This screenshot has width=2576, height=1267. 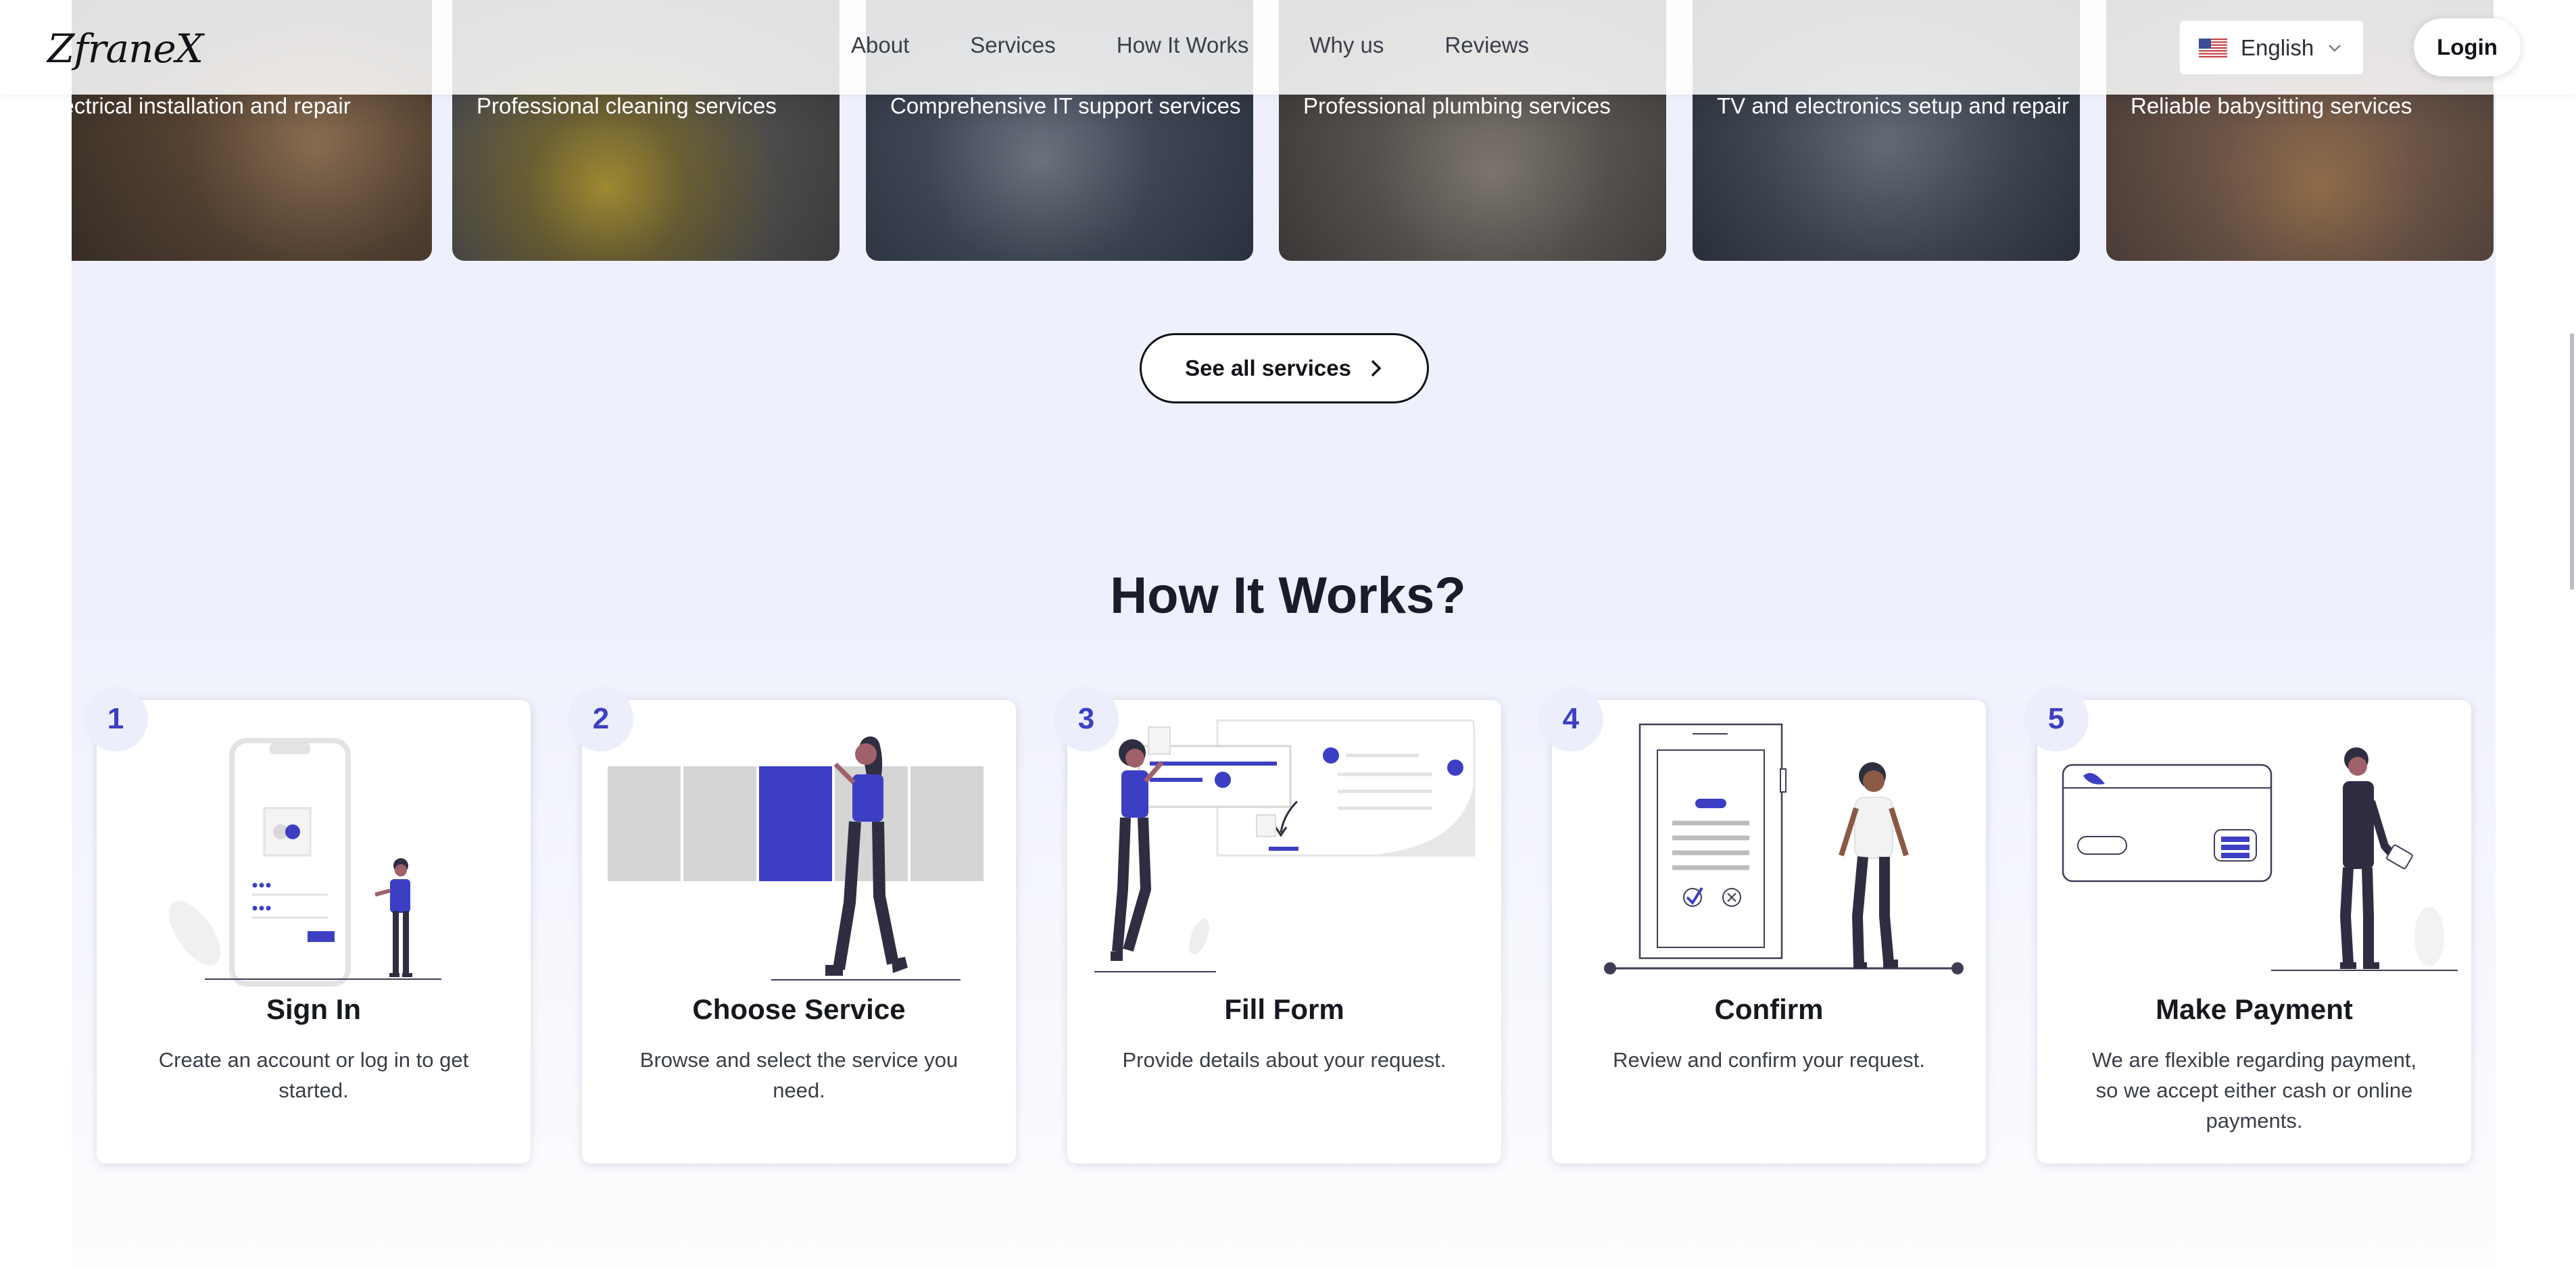 What do you see at coordinates (2335, 48) in the screenshot?
I see `chevron-down-icon` at bounding box center [2335, 48].